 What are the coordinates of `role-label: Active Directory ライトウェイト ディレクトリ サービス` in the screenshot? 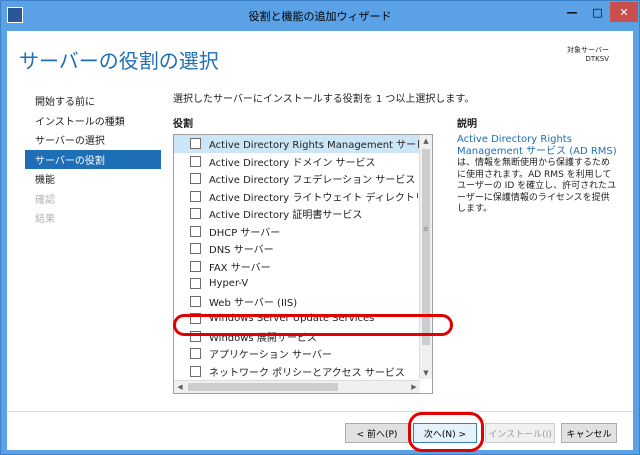 It's located at (314, 198).